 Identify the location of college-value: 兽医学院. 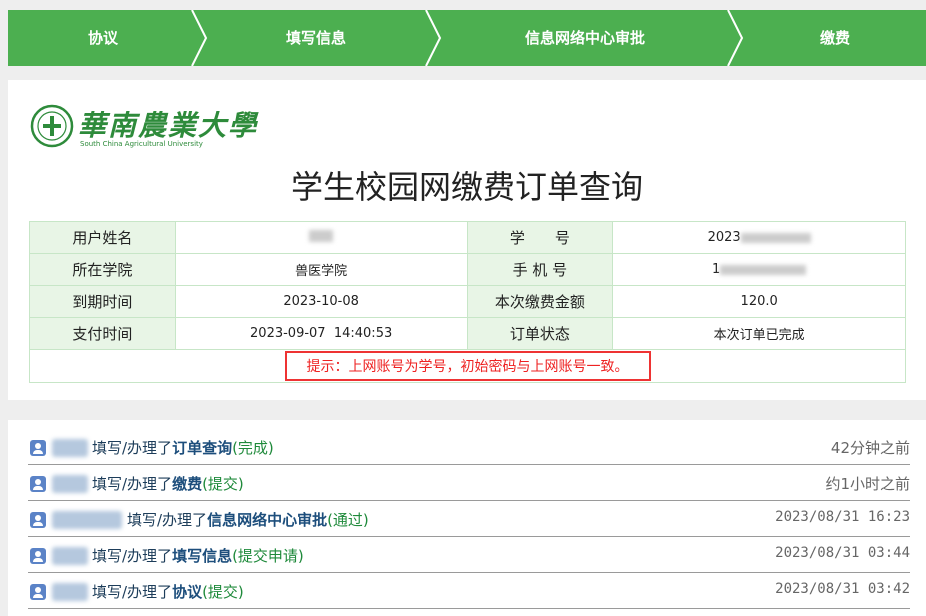
(321, 269).